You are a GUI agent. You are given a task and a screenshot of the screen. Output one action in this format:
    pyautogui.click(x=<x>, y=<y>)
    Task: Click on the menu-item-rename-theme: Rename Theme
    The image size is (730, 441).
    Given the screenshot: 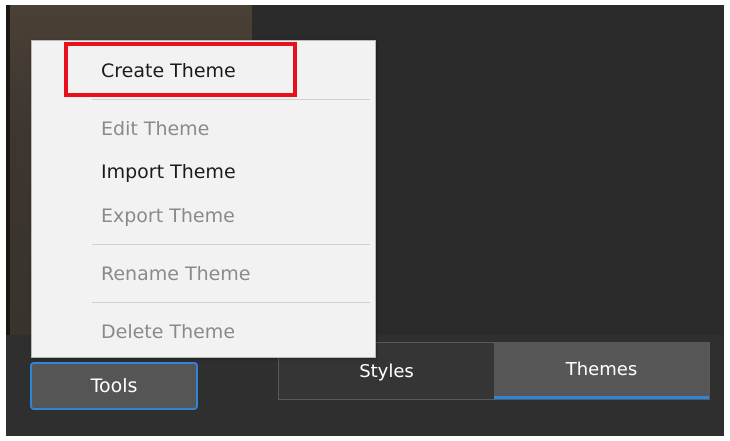 What is the action you would take?
    pyautogui.click(x=176, y=274)
    